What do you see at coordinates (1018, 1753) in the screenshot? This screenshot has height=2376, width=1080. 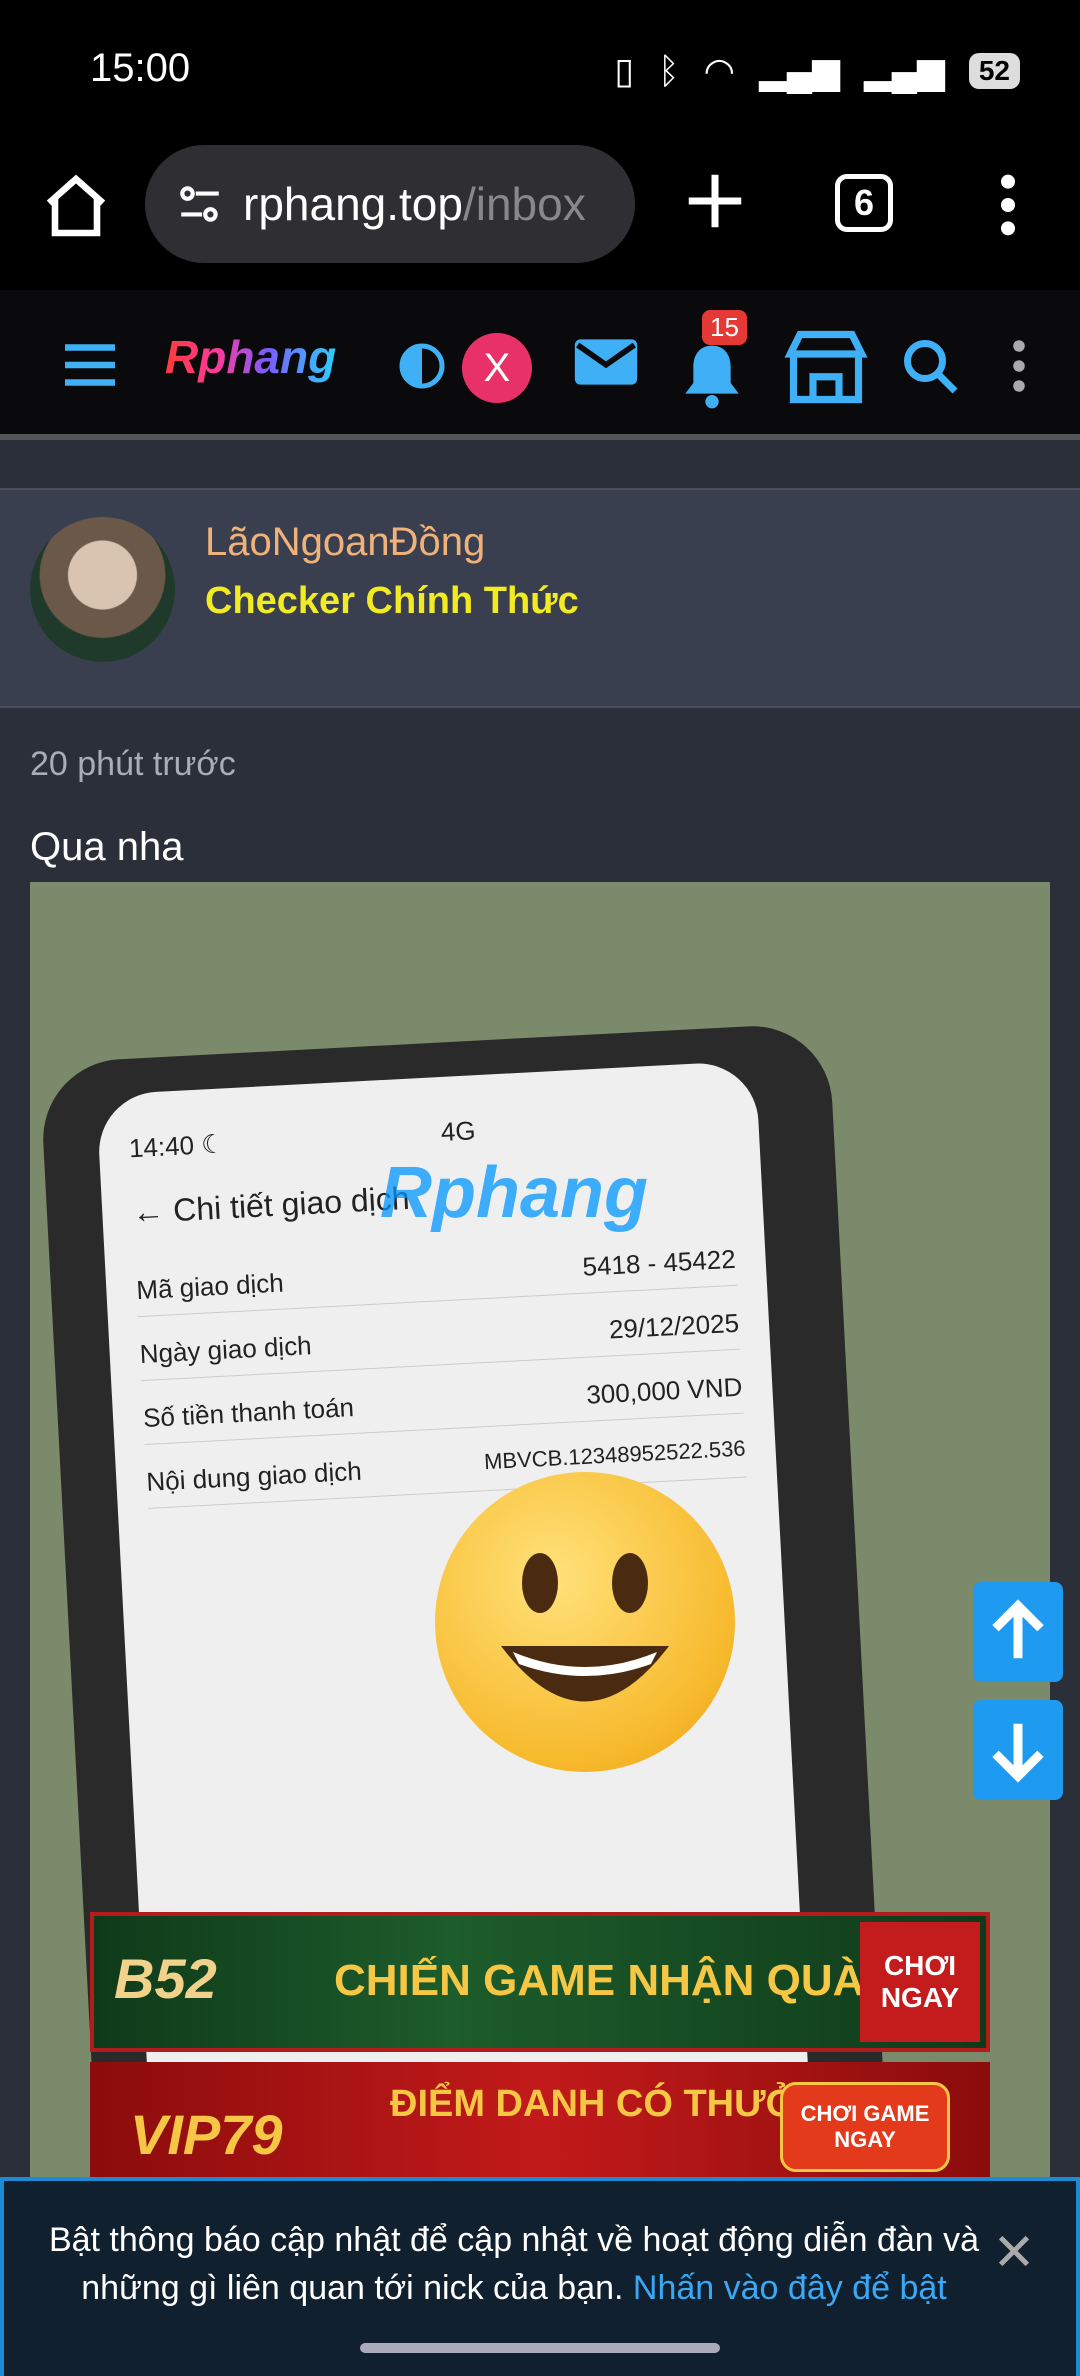 I see `arrow-down-icon` at bounding box center [1018, 1753].